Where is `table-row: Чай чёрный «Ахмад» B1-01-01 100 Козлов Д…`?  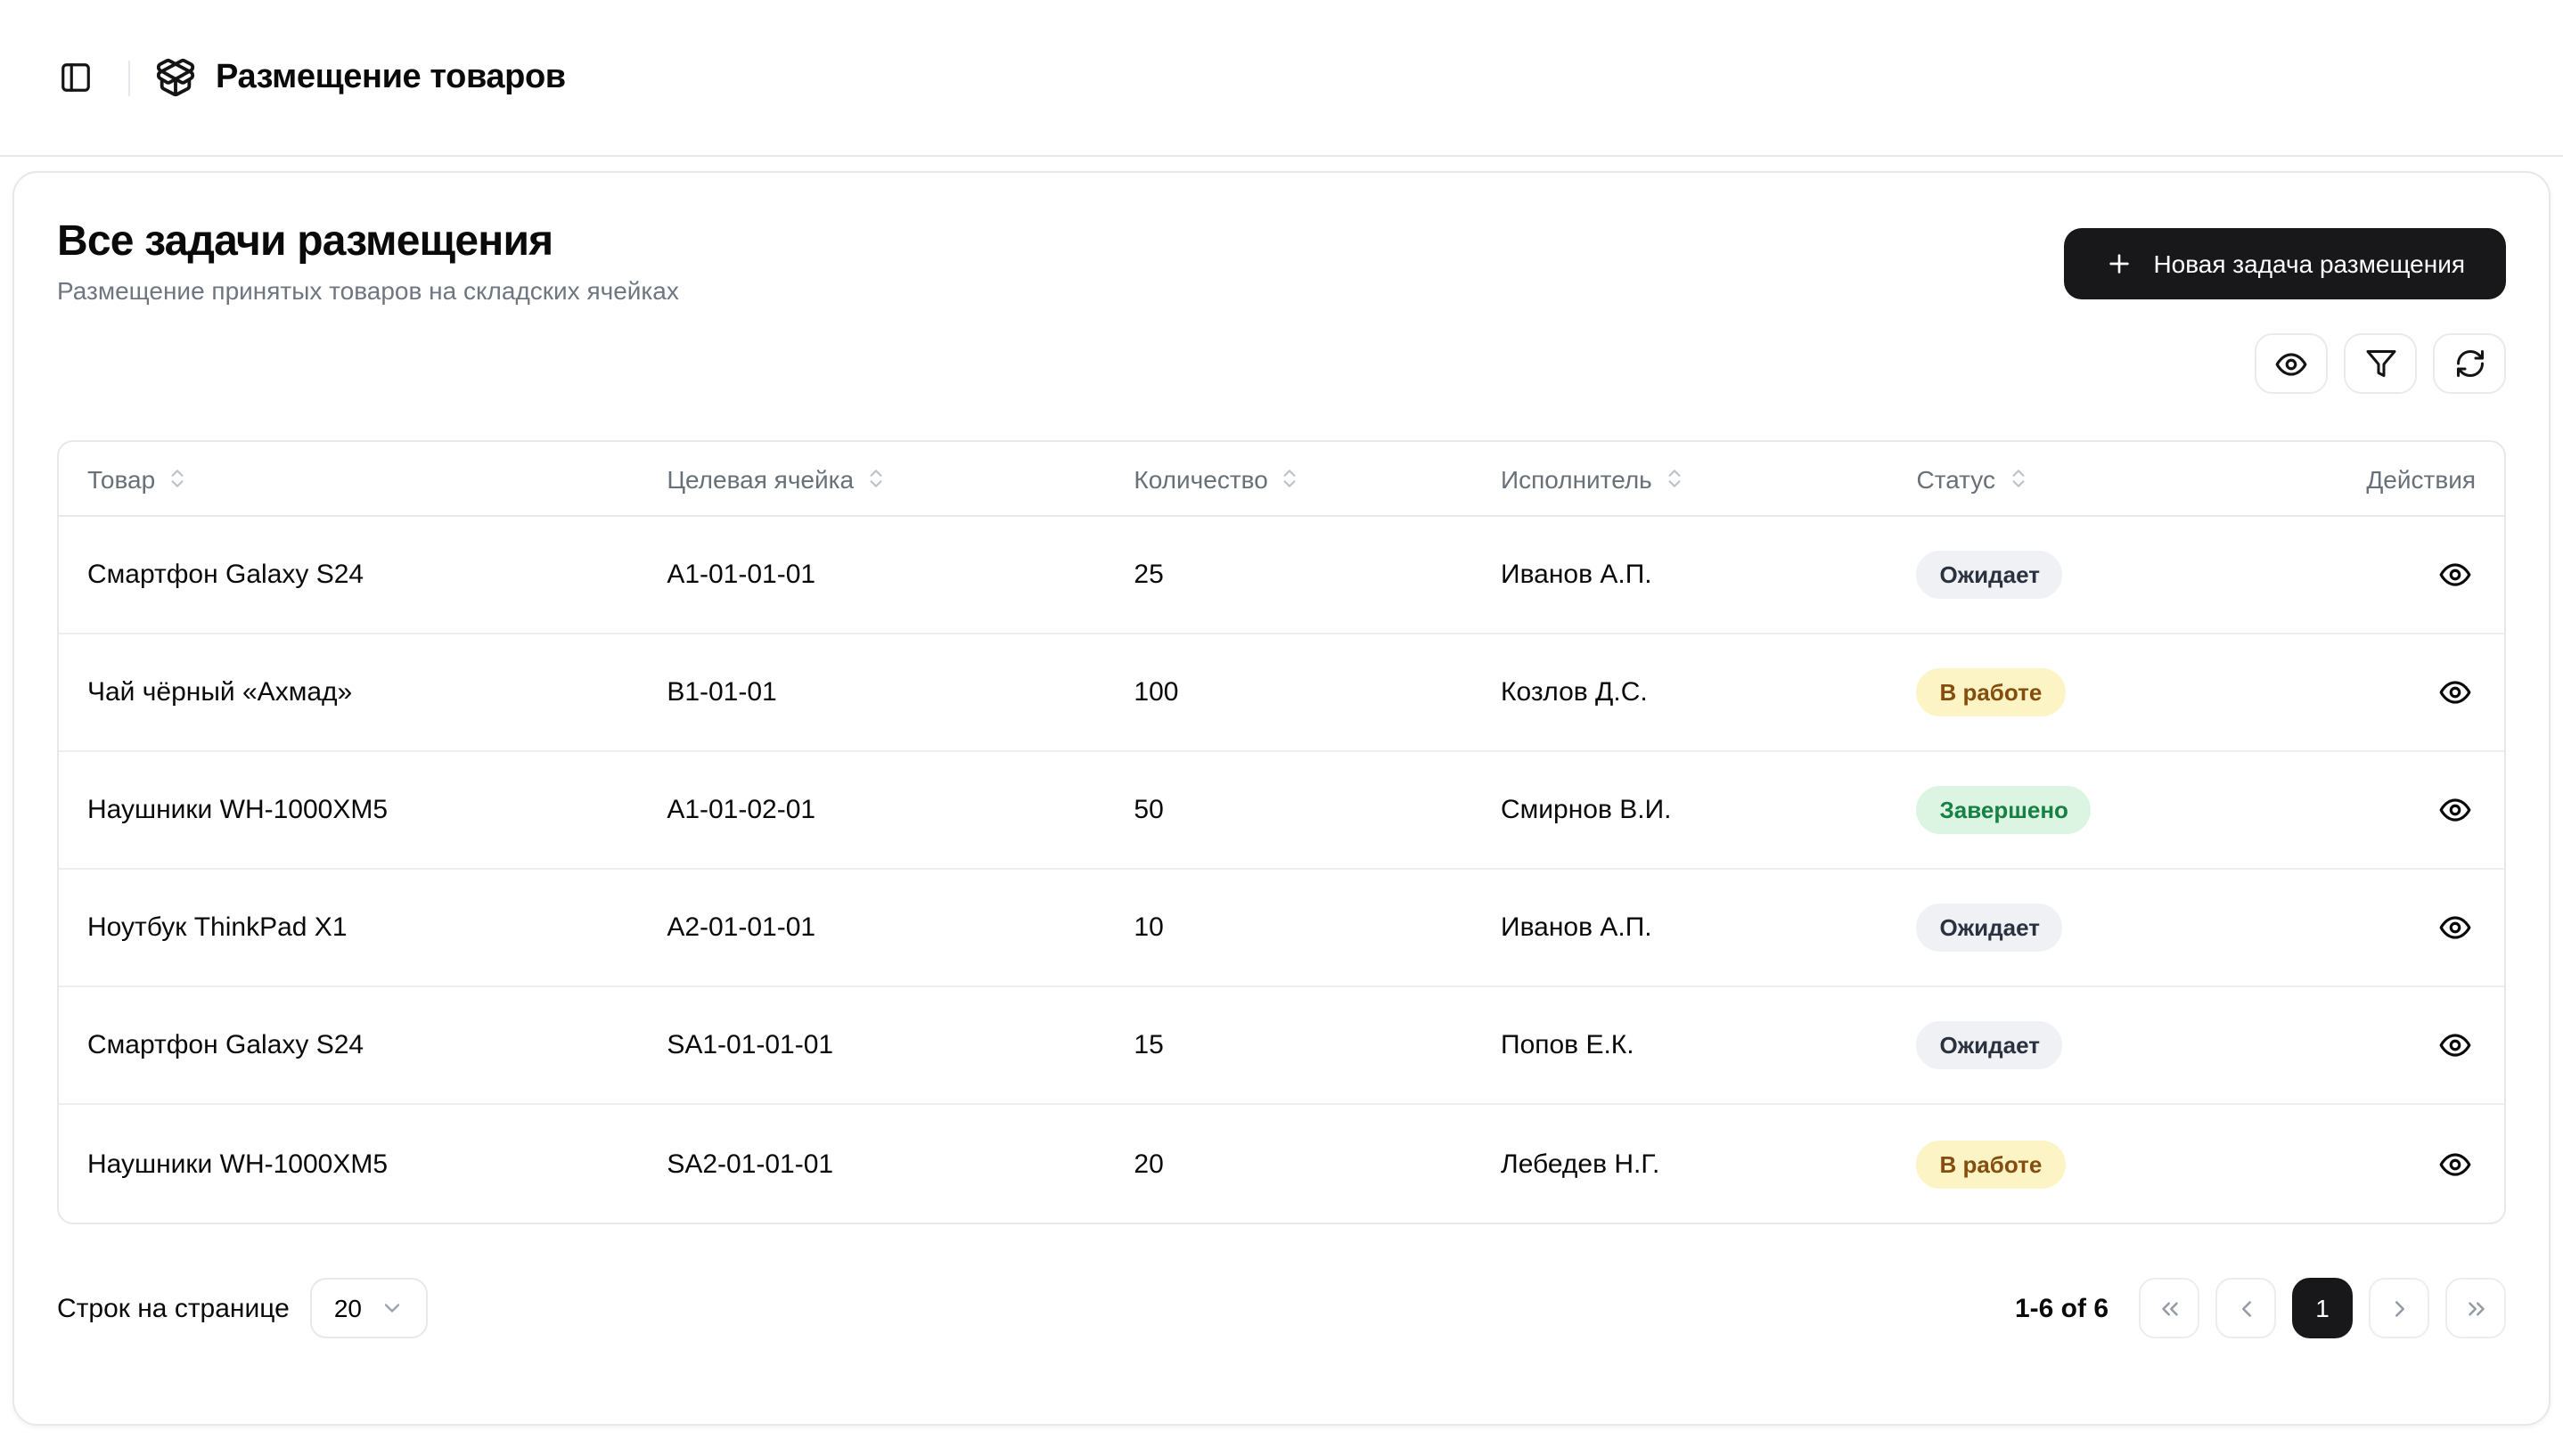
table-row: Чай чёрный «Ахмад» B1-01-01 100 Козлов Д… is located at coordinates (1281, 694).